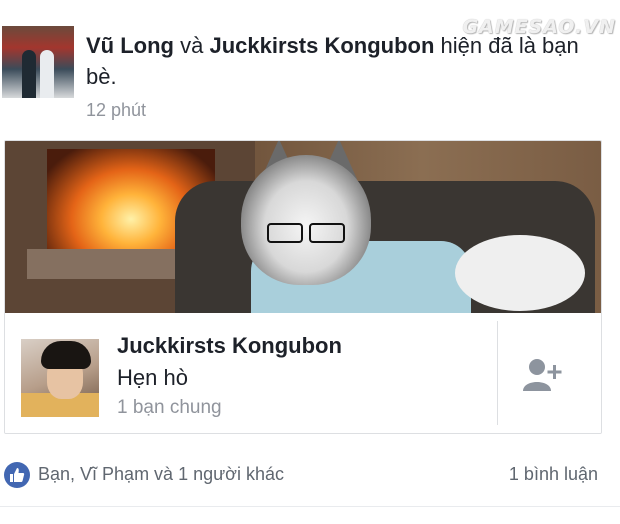 This screenshot has width=620, height=524. I want to click on watermark-logo: GAMESAO.VN, so click(539, 27).